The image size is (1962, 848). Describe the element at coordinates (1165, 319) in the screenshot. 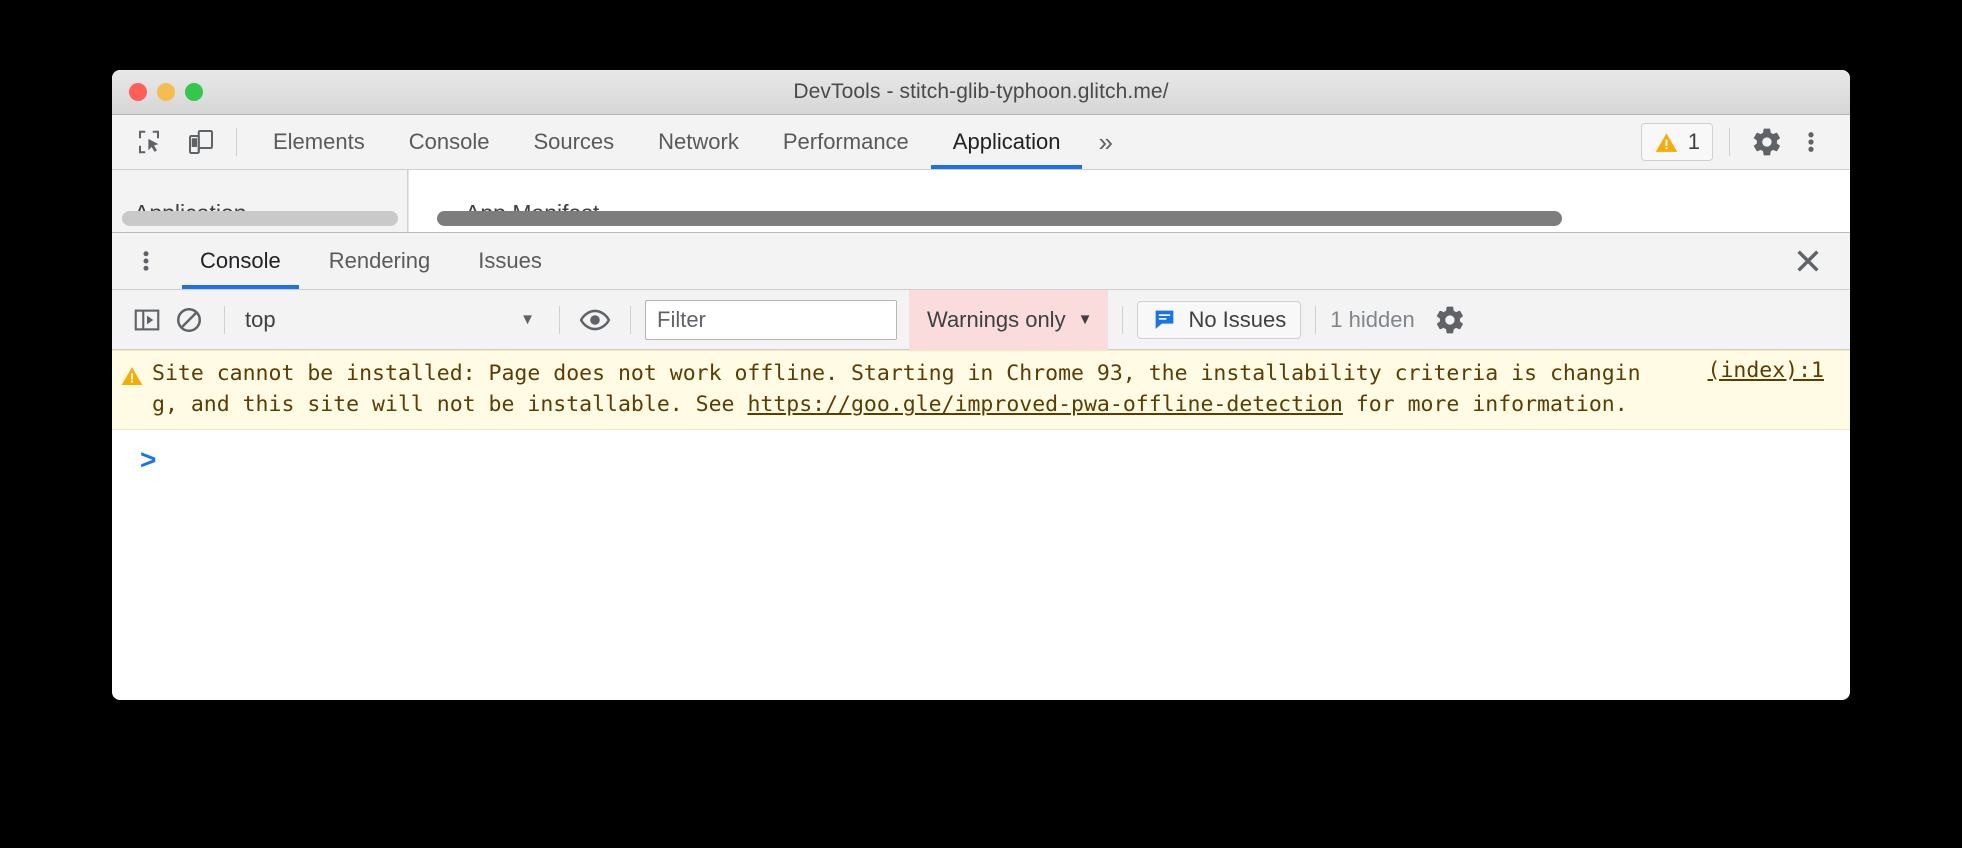

I see `issues-speech-bubble-icon` at that location.